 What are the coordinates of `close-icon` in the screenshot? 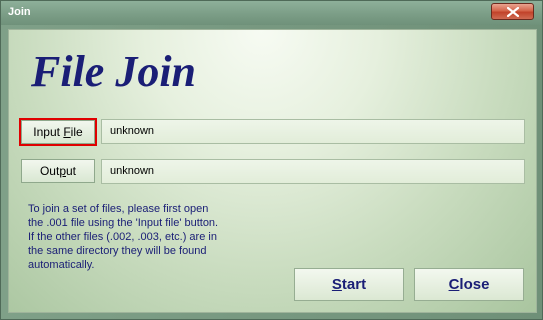 It's located at (513, 12).